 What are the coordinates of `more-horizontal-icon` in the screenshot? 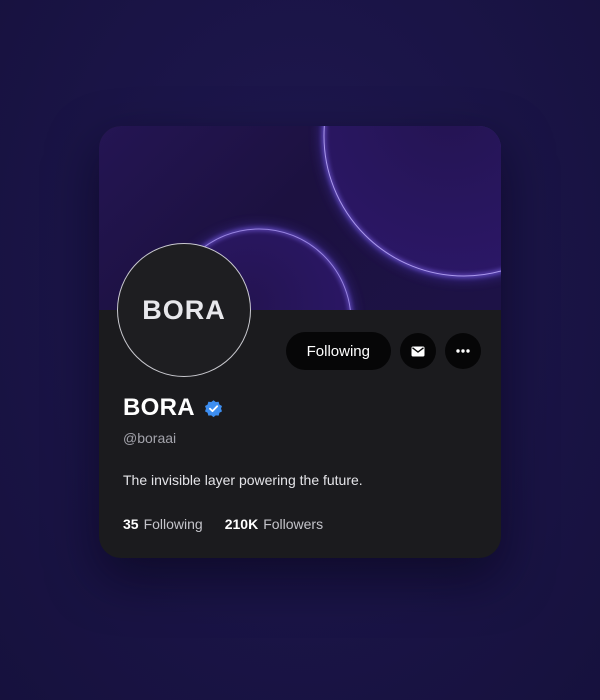 It's located at (463, 351).